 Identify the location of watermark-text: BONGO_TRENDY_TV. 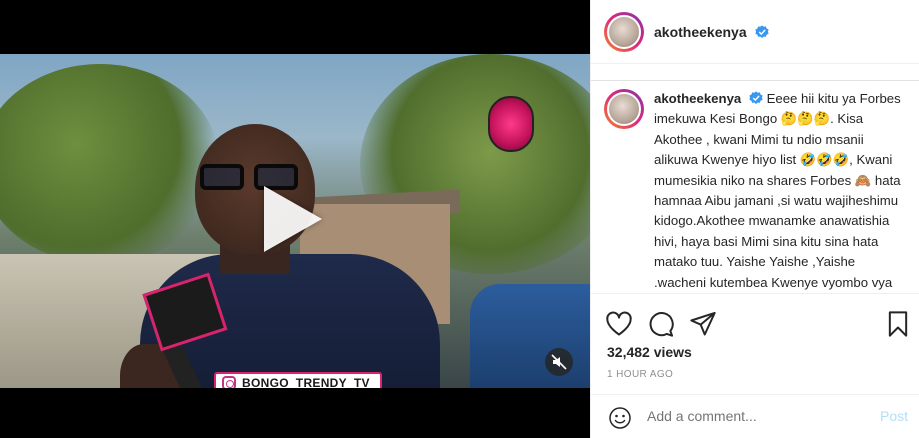
(306, 382).